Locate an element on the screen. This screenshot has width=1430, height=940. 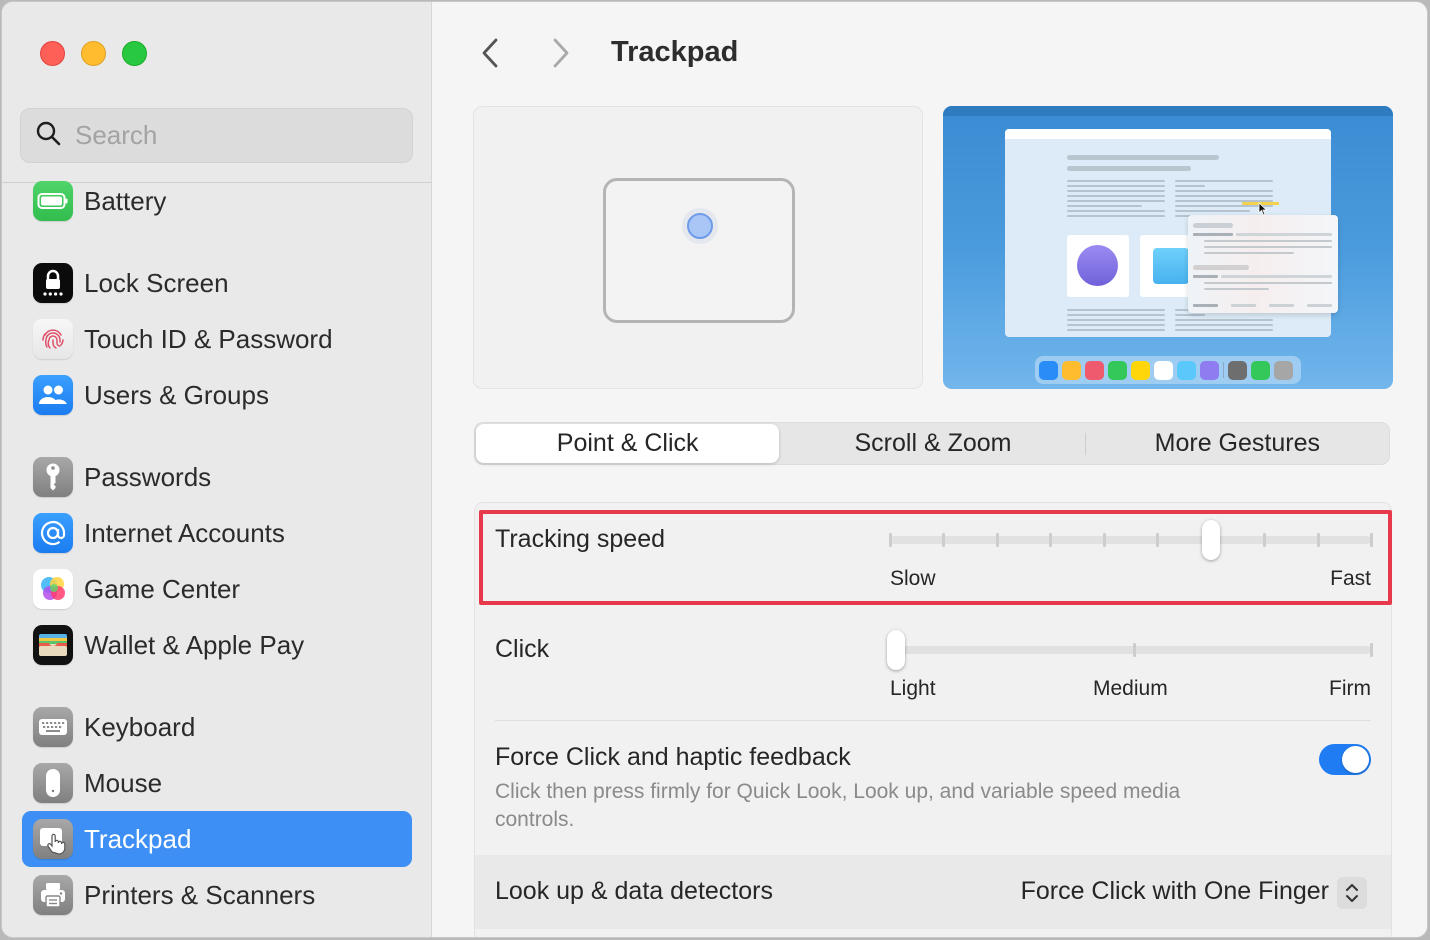
sidebar-item-lock-screen: Lock Screen is located at coordinates (217, 283).